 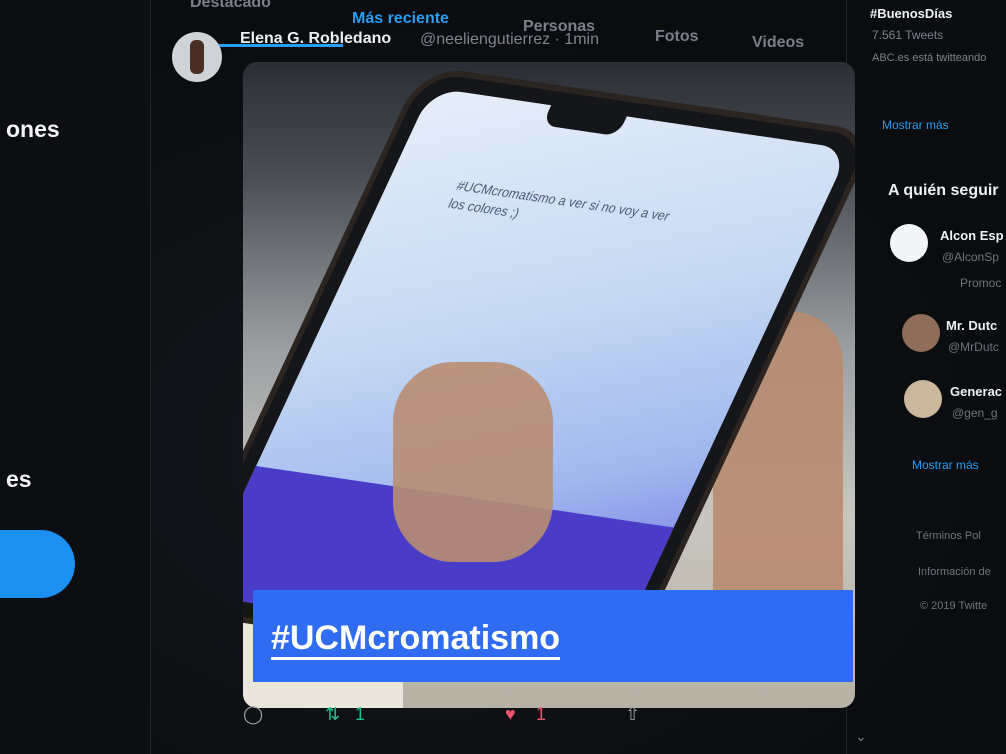 What do you see at coordinates (400, 19) in the screenshot?
I see `tab-latest: Más reciente` at bounding box center [400, 19].